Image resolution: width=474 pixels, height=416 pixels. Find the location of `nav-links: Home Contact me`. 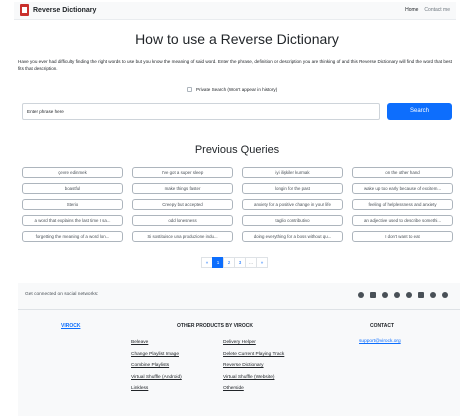

nav-links: Home Contact me is located at coordinates (427, 10).